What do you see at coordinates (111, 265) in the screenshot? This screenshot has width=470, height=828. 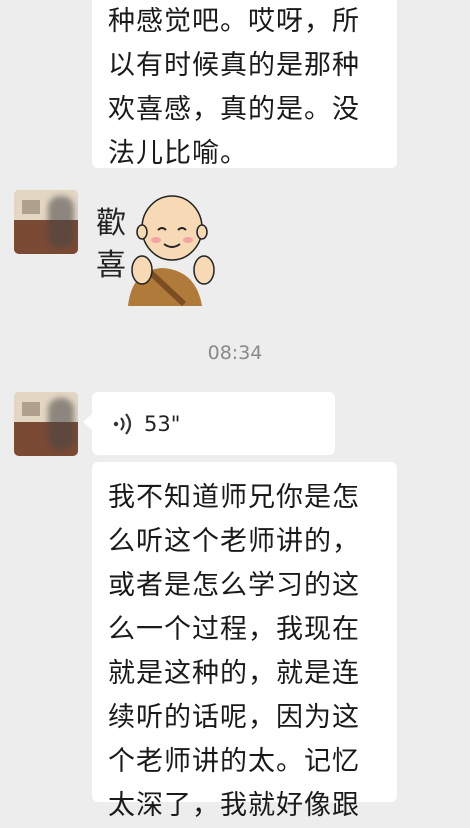 I see `sticker-char-2: 喜` at bounding box center [111, 265].